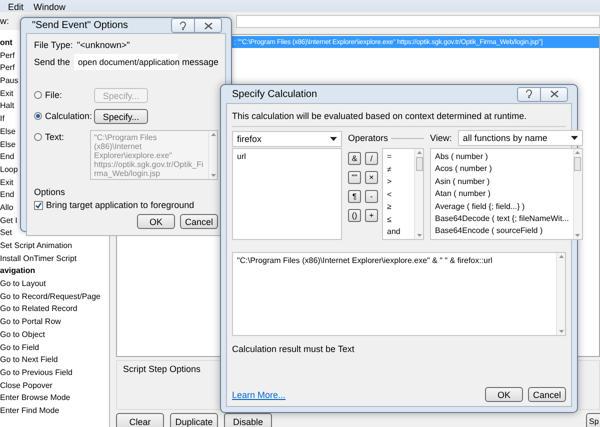 The height and width of the screenshot is (427, 600). I want to click on step-item: Go to Previous Field, so click(36, 373).